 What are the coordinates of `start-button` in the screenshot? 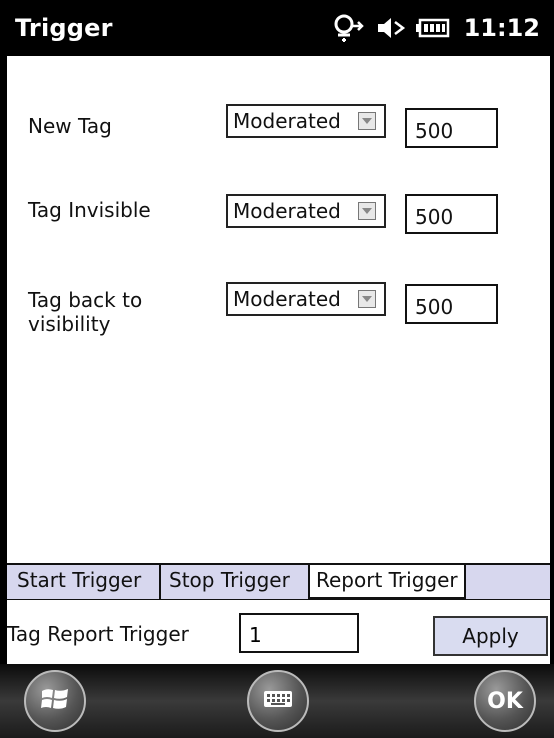 It's located at (55, 701).